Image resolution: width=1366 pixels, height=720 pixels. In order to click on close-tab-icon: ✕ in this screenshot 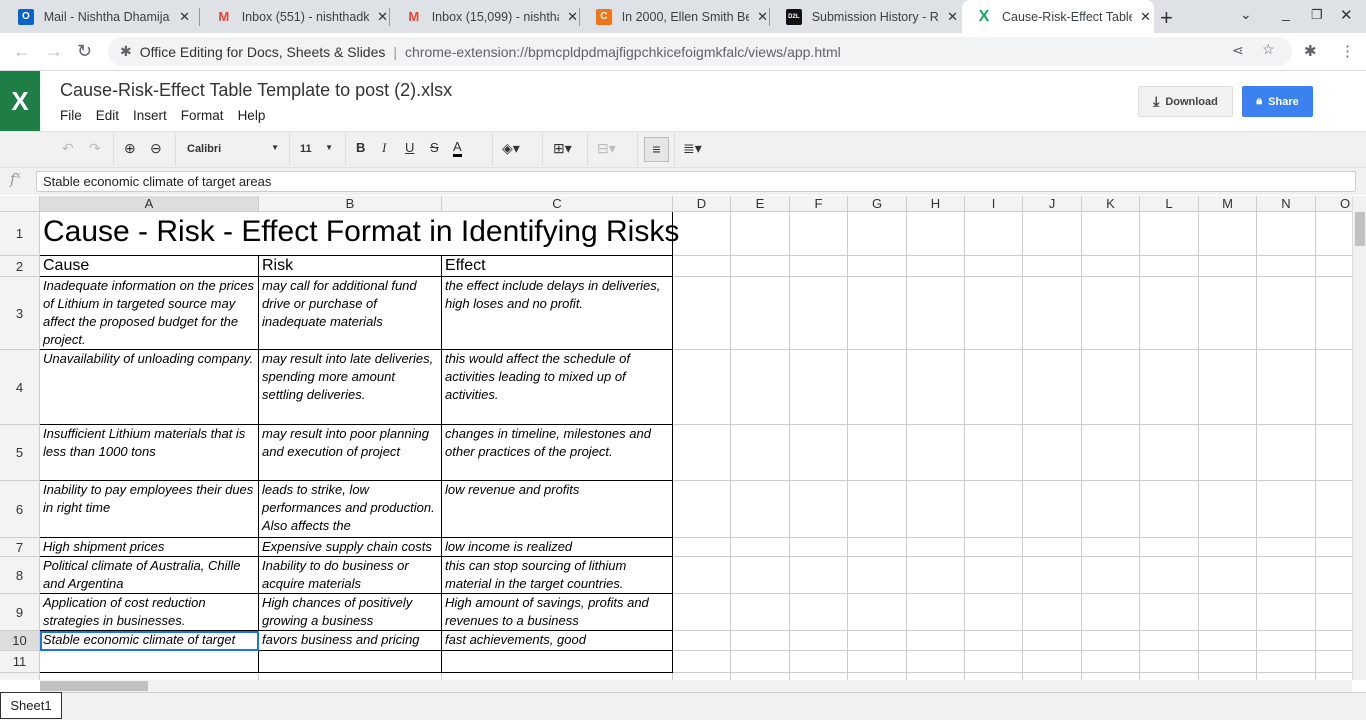, I will do `click(382, 17)`.